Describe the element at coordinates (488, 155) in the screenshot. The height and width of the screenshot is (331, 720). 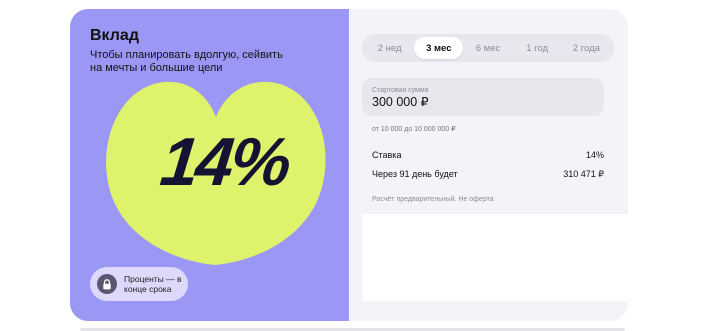
I see `rate-row: Ставка 14%` at that location.